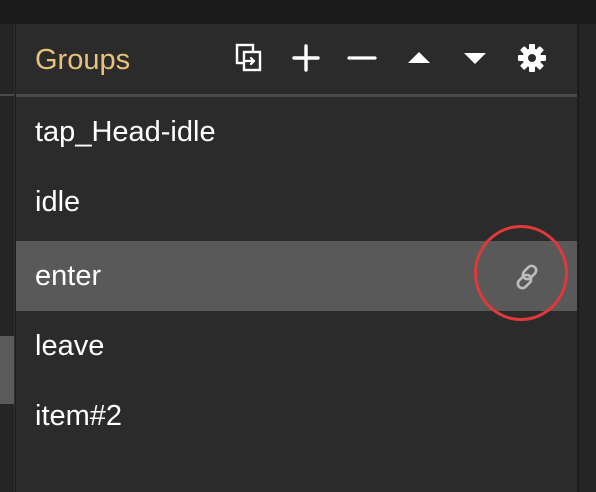 This screenshot has height=492, width=596. I want to click on list-item: idle, so click(296, 202).